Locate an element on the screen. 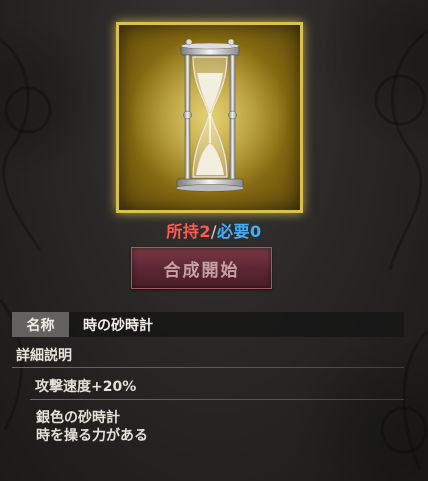 The image size is (428, 481). required-count: 0 is located at coordinates (255, 231).